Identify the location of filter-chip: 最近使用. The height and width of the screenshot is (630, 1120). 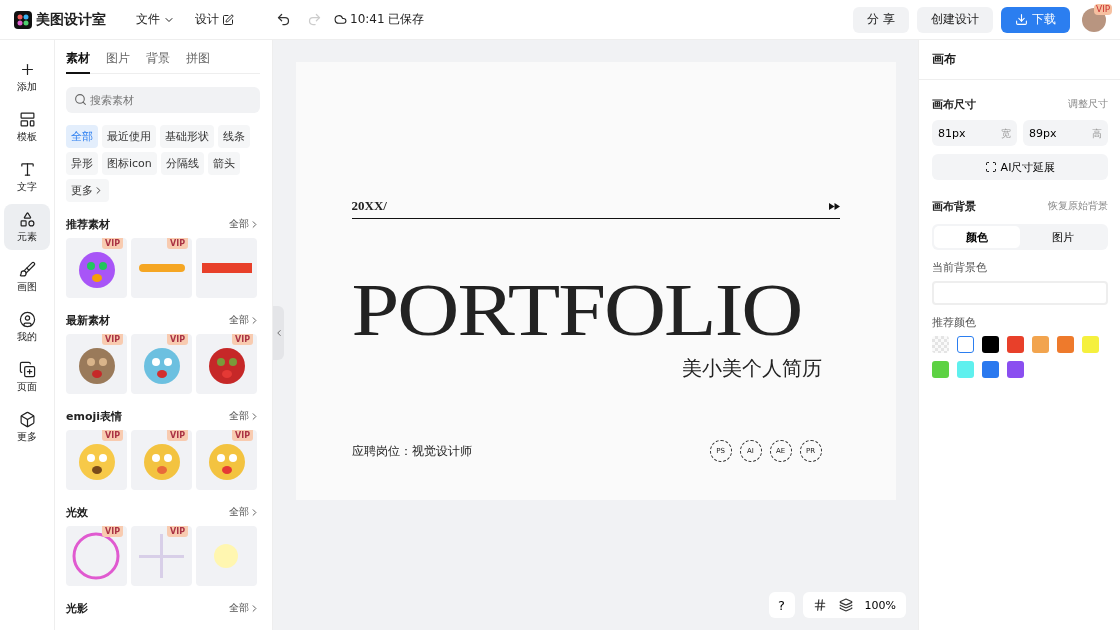
(129, 136).